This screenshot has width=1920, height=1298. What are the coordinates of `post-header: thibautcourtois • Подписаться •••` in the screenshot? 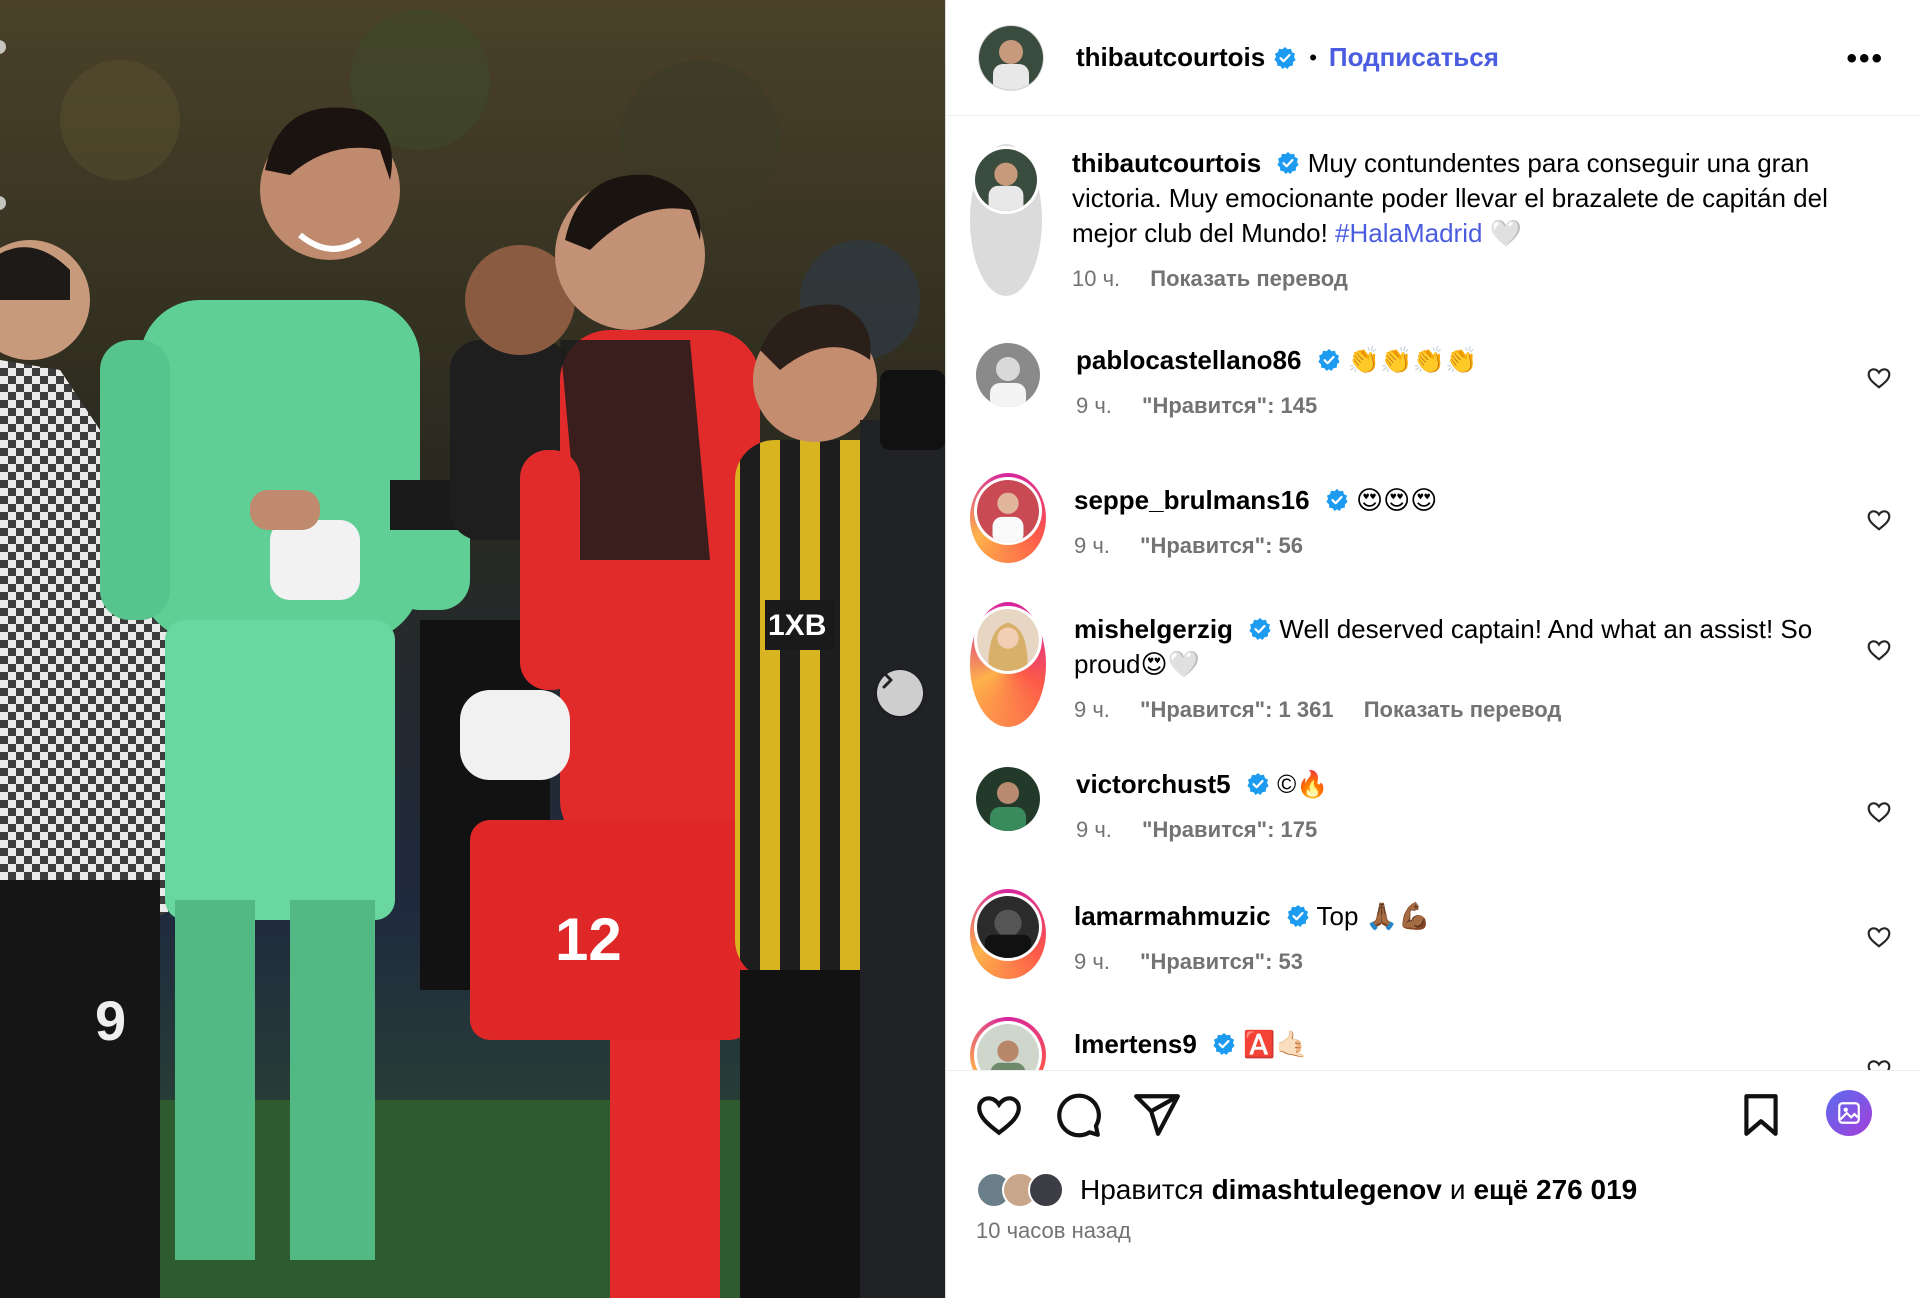 It's located at (1433, 58).